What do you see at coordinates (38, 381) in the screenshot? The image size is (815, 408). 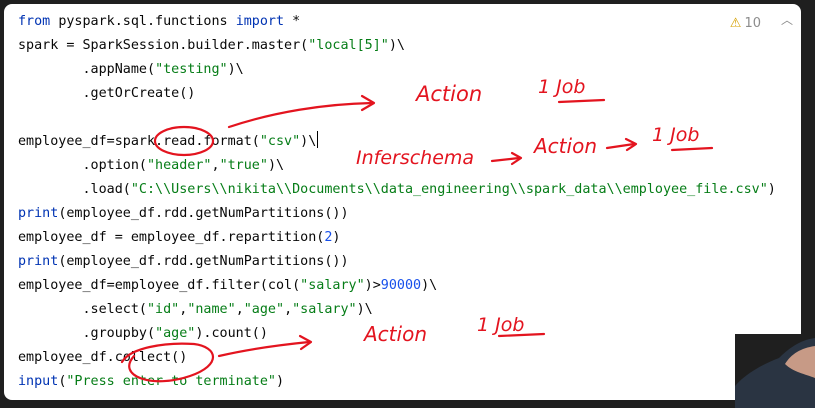 I see `code-token: input` at bounding box center [38, 381].